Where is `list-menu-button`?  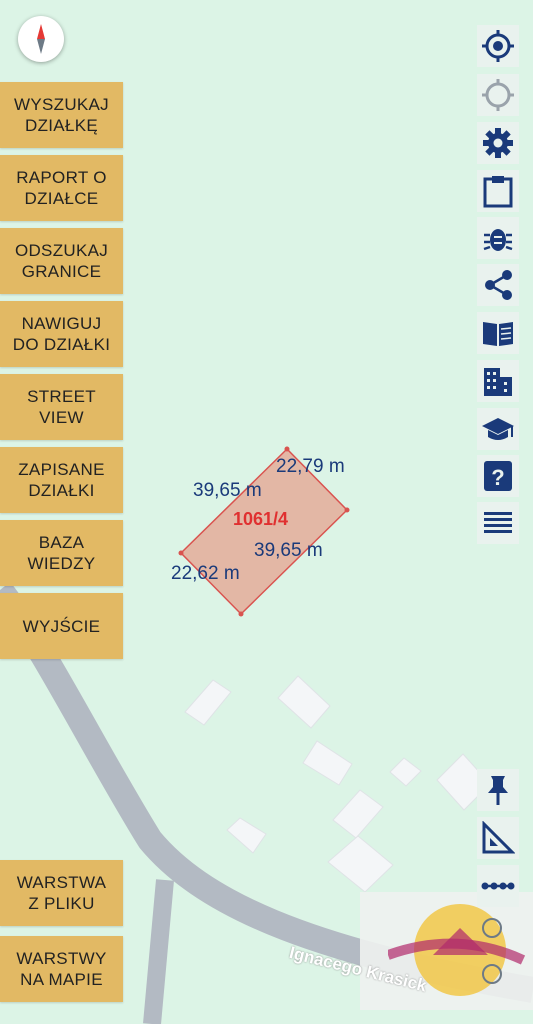
list-menu-button is located at coordinates (498, 523).